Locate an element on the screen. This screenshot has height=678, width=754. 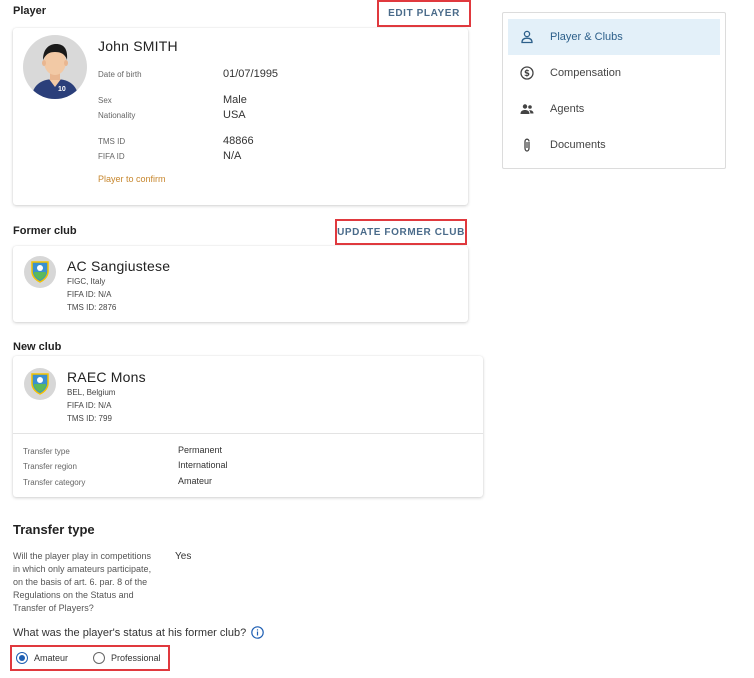
nav-item-player-clubs: Player & Clubs is located at coordinates (614, 37).